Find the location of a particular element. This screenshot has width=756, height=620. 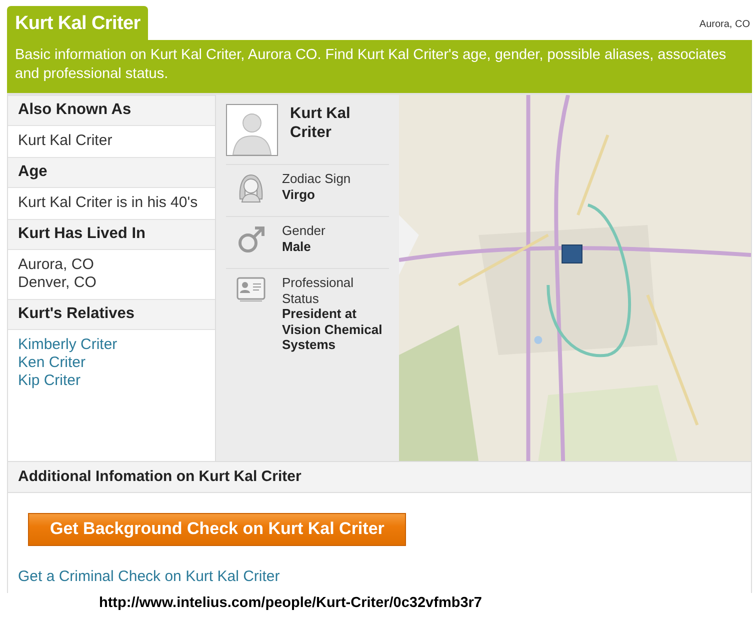

avatar-silhouette is located at coordinates (252, 130).